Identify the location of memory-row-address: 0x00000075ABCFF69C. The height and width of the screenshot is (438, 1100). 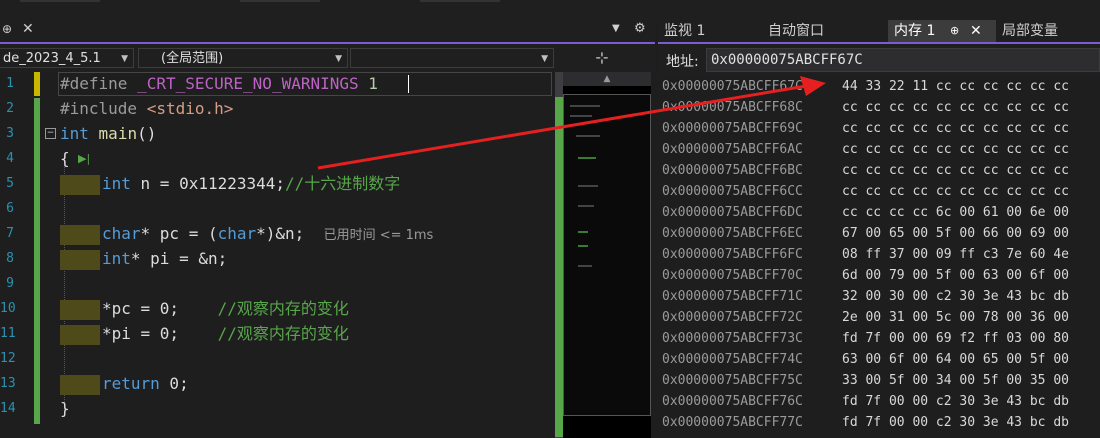
(732, 128).